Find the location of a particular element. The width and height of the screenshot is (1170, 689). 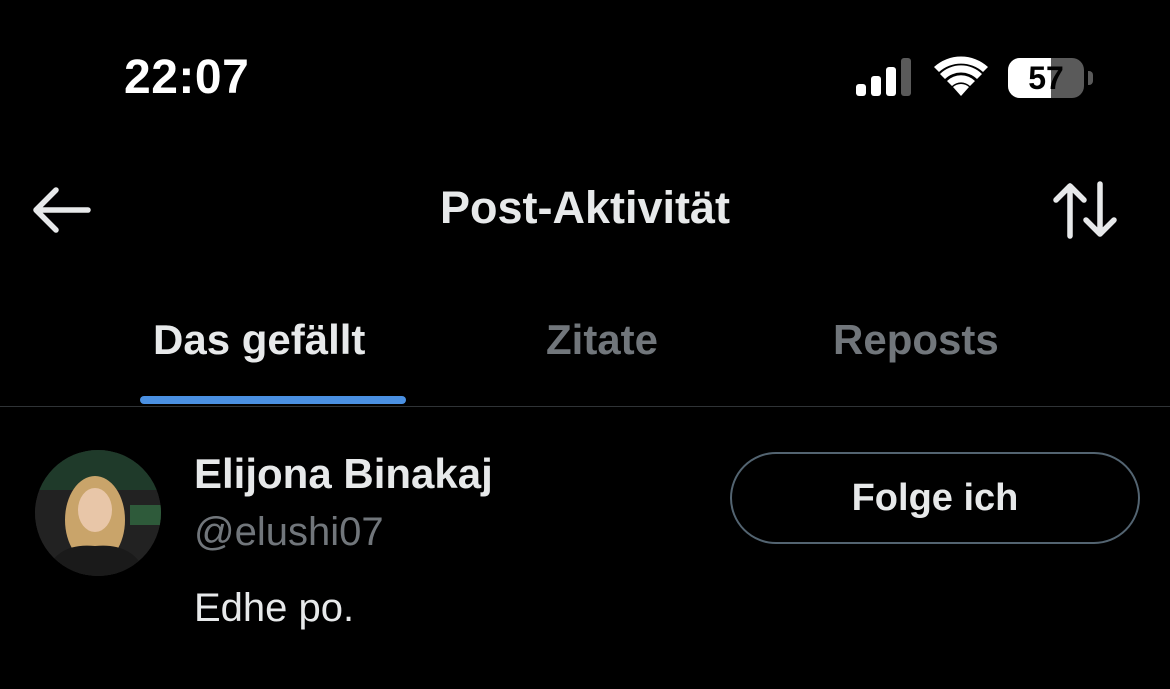

avatar is located at coordinates (98, 513).